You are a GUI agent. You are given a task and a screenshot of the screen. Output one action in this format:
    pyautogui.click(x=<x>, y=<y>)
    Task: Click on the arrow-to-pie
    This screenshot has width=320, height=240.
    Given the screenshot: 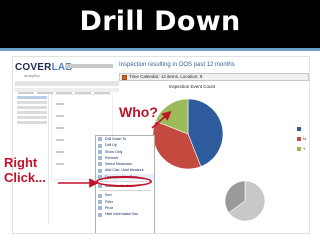 What is the action you would take?
    pyautogui.click(x=161, y=119)
    